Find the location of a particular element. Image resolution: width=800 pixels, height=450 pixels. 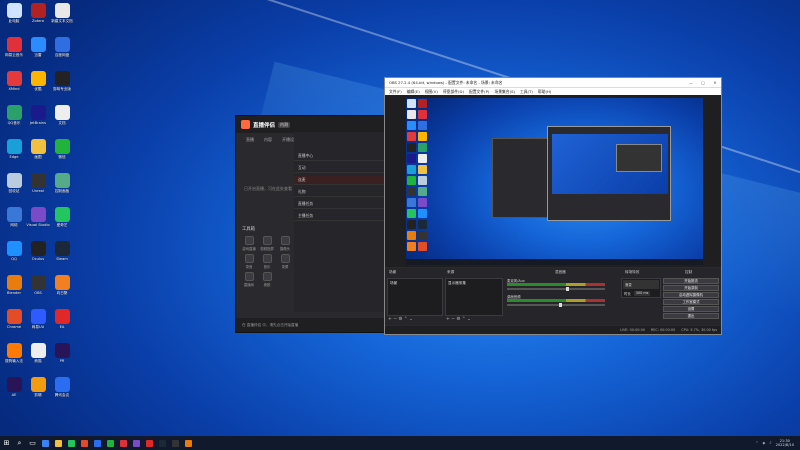

desktop-icon: 搜狗输入法 is located at coordinates (14, 358).